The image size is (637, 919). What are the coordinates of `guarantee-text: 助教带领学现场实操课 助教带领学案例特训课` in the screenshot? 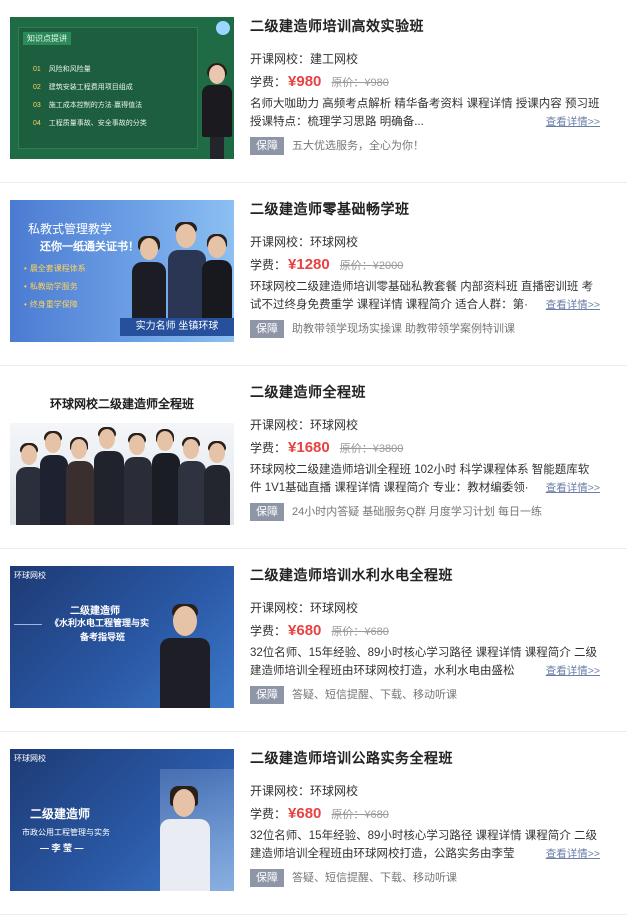 It's located at (404, 329).